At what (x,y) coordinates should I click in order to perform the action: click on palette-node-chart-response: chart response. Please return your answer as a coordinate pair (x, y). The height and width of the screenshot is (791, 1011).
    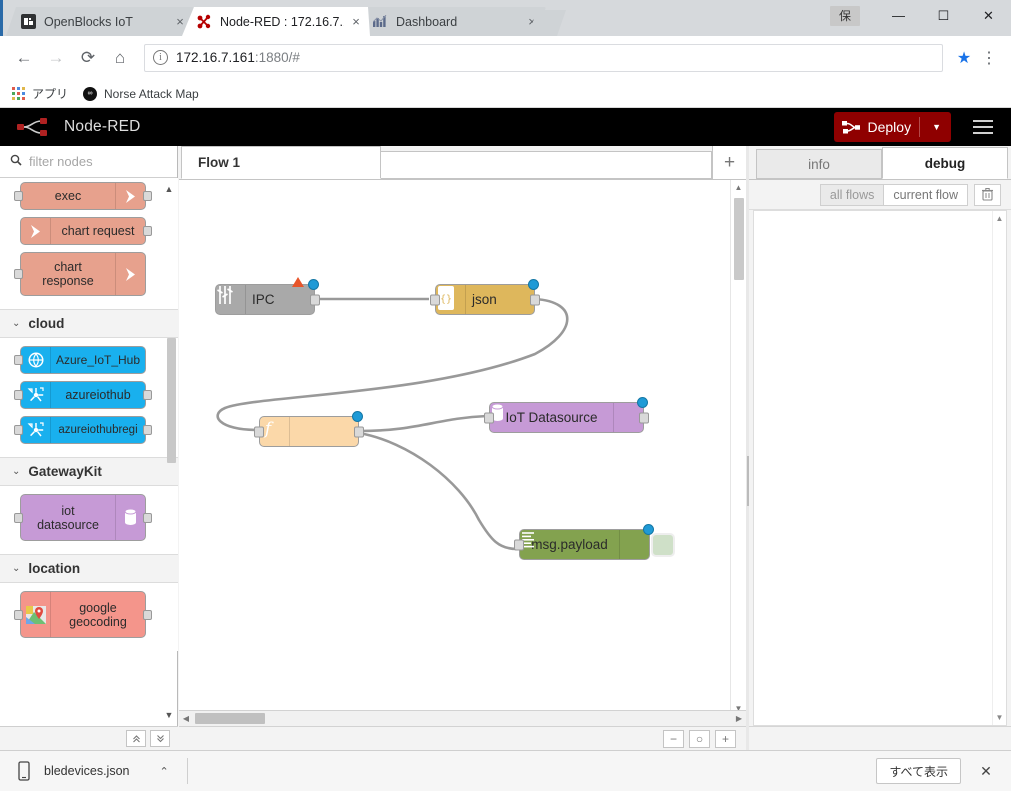
    Looking at the image, I should click on (80, 274).